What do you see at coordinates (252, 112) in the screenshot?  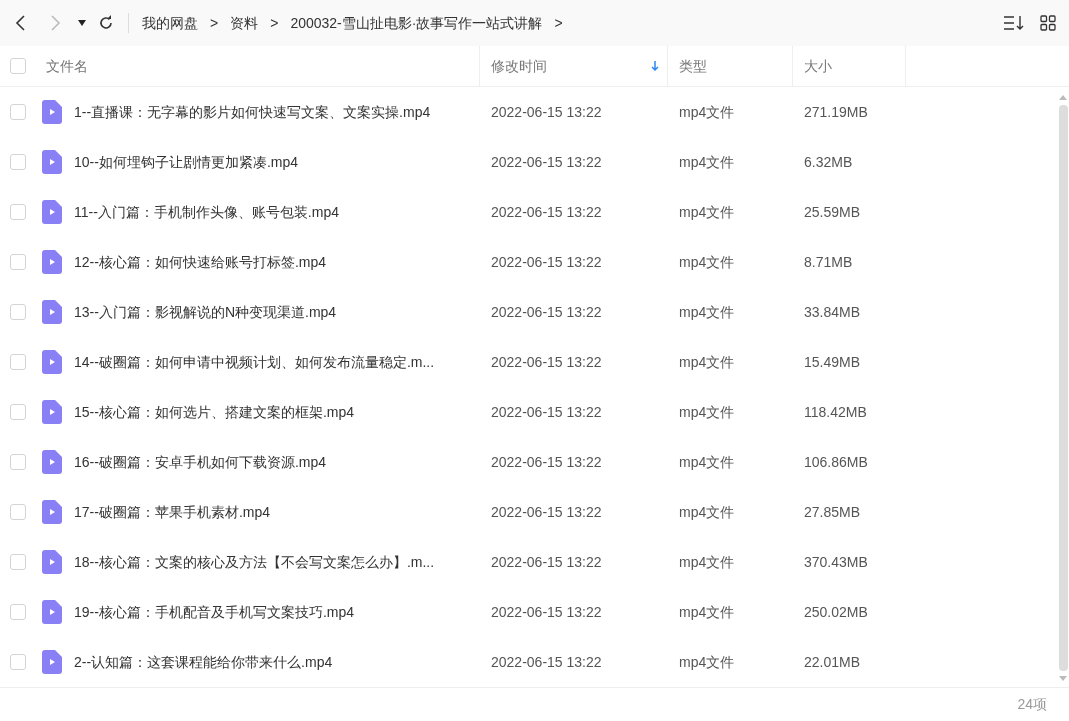 I see `file-name: 1--直播课：无字幕的影片如何快速写文案、文案实操.mp4` at bounding box center [252, 112].